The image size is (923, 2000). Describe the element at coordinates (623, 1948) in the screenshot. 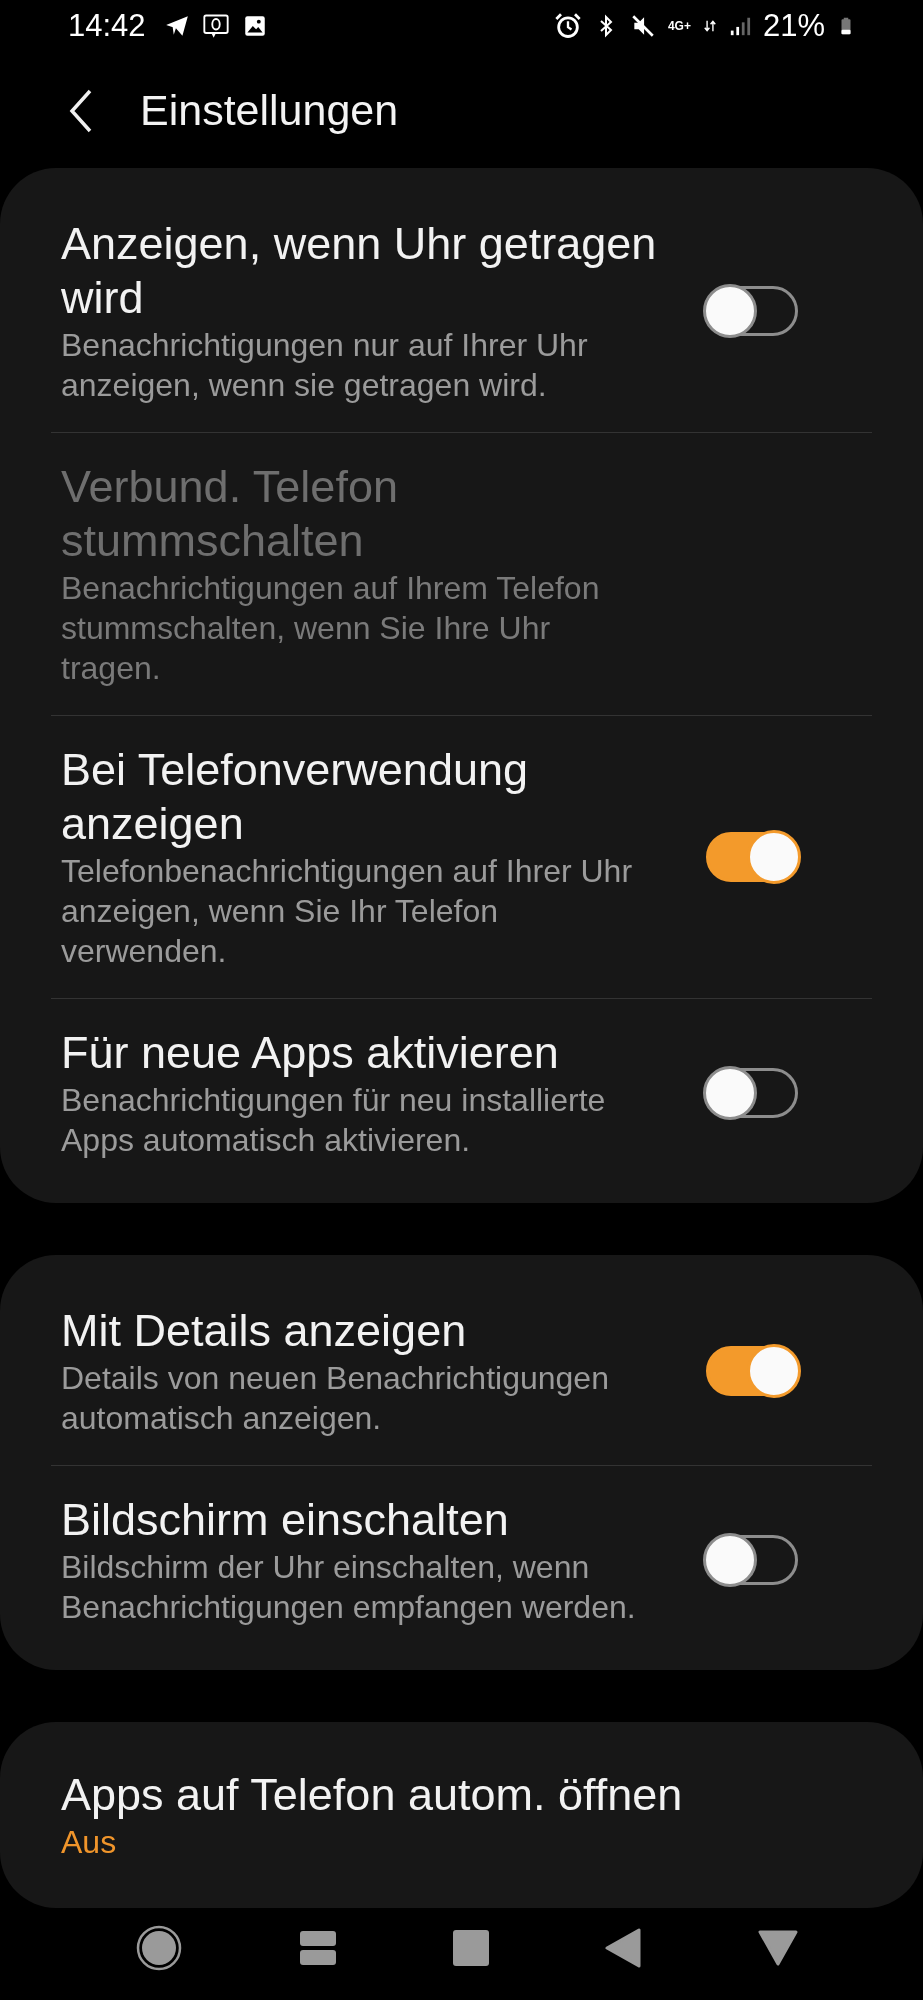

I see `back-nav-button` at that location.